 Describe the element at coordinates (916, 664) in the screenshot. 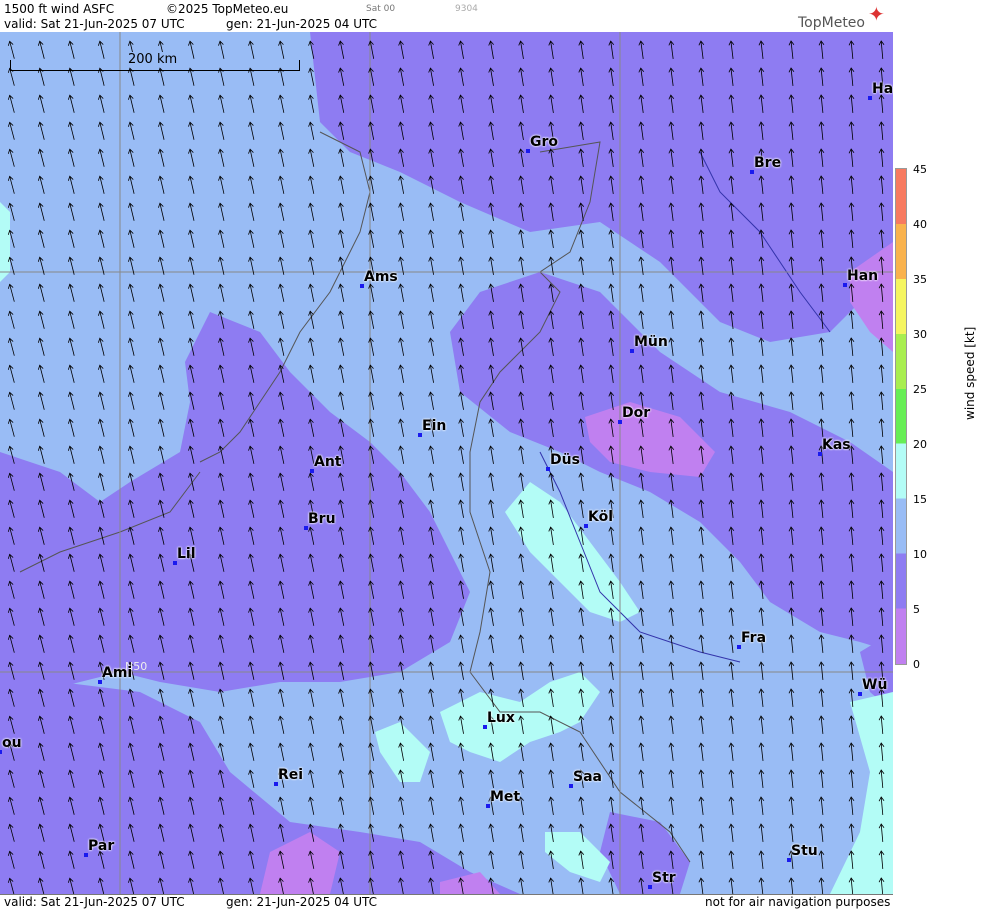

I see `legend-tick-label: 0` at that location.